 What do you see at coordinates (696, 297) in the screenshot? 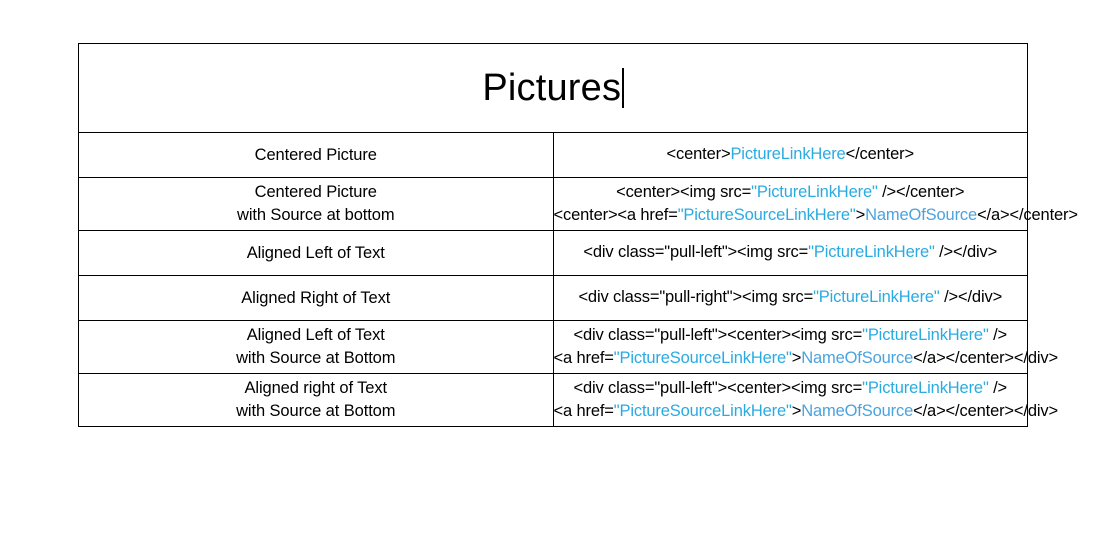
I see `code-token-plain: <div class="pull-right"><img src=` at bounding box center [696, 297].